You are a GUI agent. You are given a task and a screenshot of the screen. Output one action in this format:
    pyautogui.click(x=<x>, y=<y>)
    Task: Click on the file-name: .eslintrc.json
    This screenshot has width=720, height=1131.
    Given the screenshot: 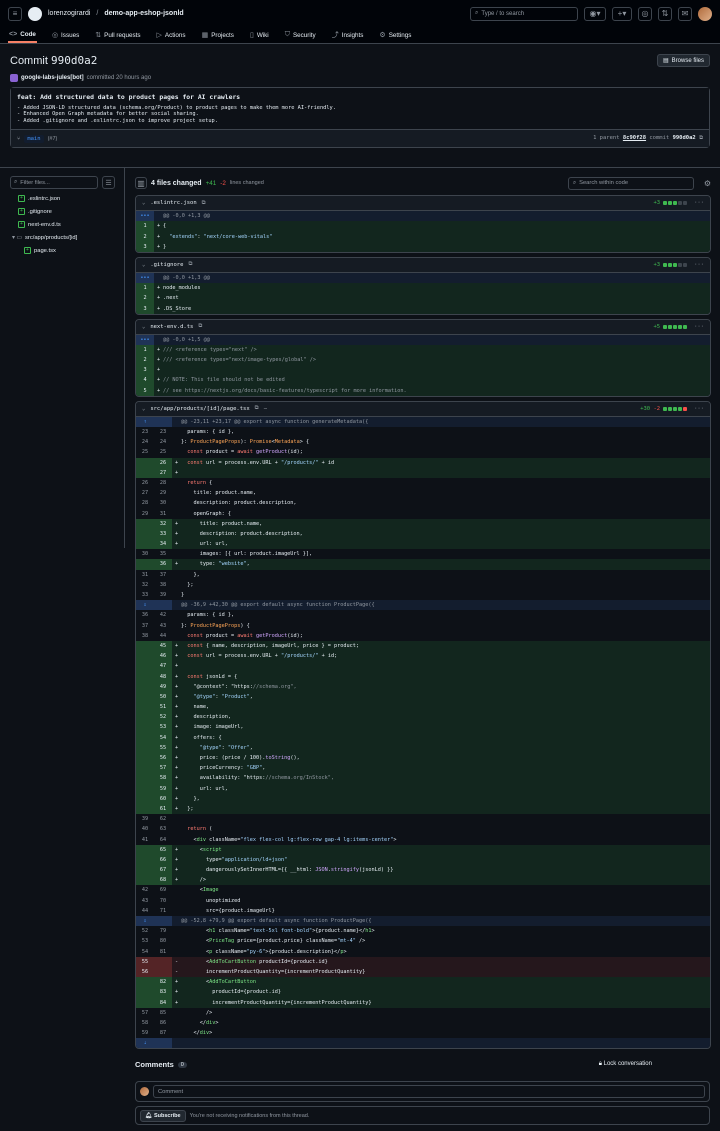 What is the action you would take?
    pyautogui.click(x=173, y=203)
    